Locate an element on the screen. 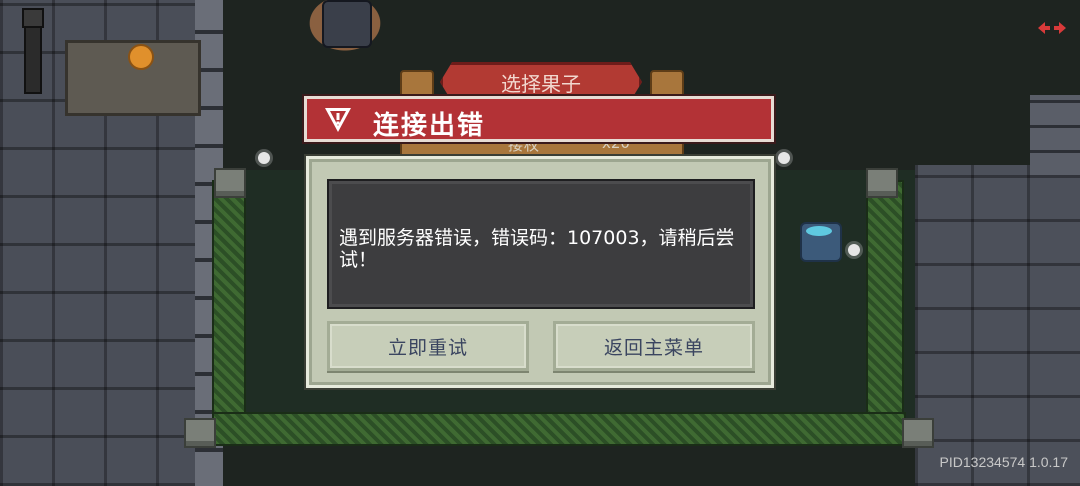 Image resolution: width=1080 pixels, height=486 pixels. main-menu-button-label: 返回主菜单 is located at coordinates (653, 347).